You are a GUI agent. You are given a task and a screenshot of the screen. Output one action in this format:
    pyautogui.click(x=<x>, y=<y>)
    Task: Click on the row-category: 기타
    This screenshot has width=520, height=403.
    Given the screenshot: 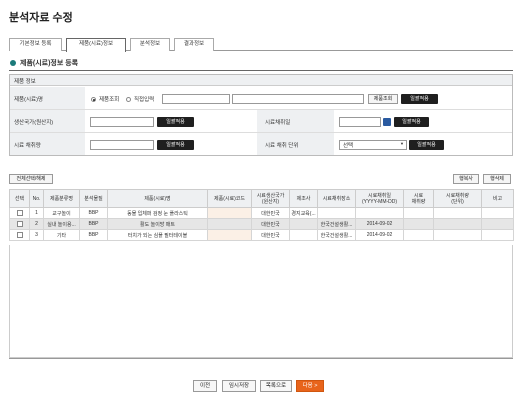 What is the action you would take?
    pyautogui.click(x=61, y=235)
    